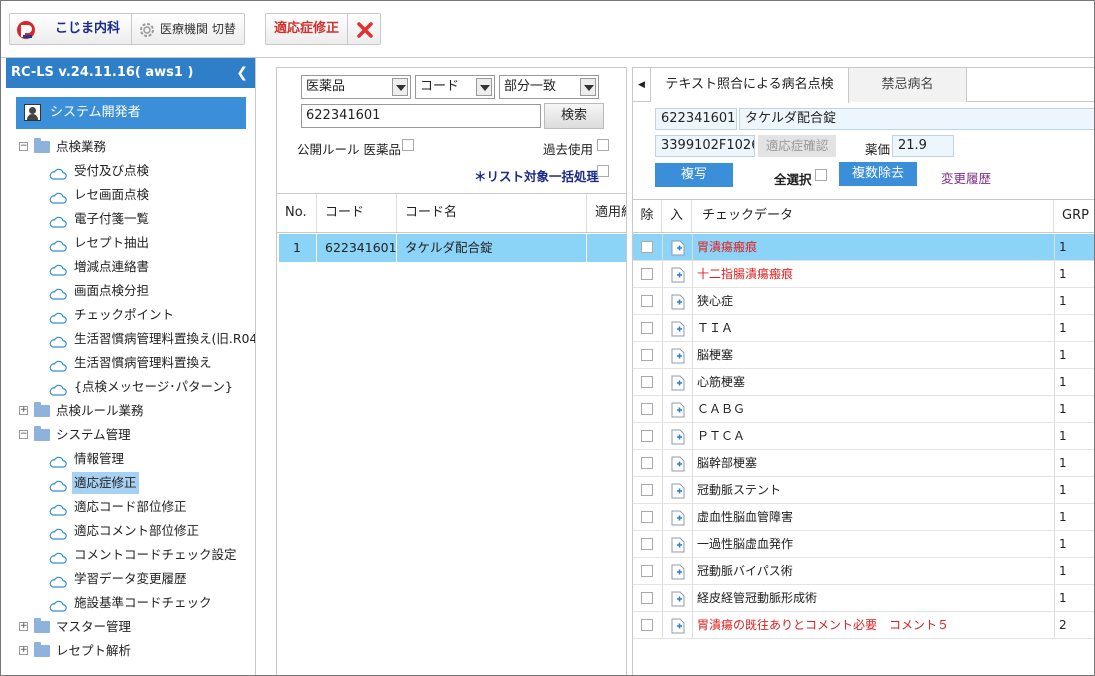 The height and width of the screenshot is (676, 1095). What do you see at coordinates (307, 29) in the screenshot?
I see `fix-indication-tab: 適応症修正` at bounding box center [307, 29].